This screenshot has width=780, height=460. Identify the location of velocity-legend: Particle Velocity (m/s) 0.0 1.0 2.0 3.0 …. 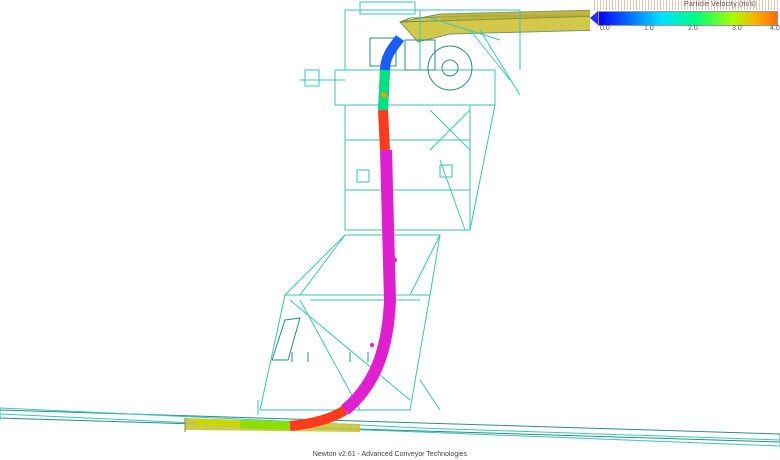
(685, 17).